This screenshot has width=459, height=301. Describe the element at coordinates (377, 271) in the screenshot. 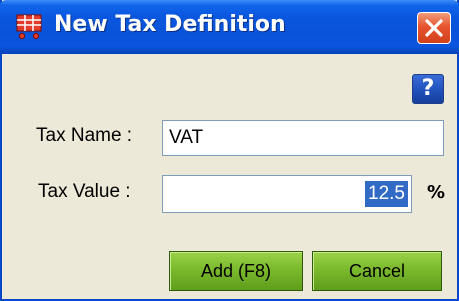

I see `cancel-button: Cancel` at that location.